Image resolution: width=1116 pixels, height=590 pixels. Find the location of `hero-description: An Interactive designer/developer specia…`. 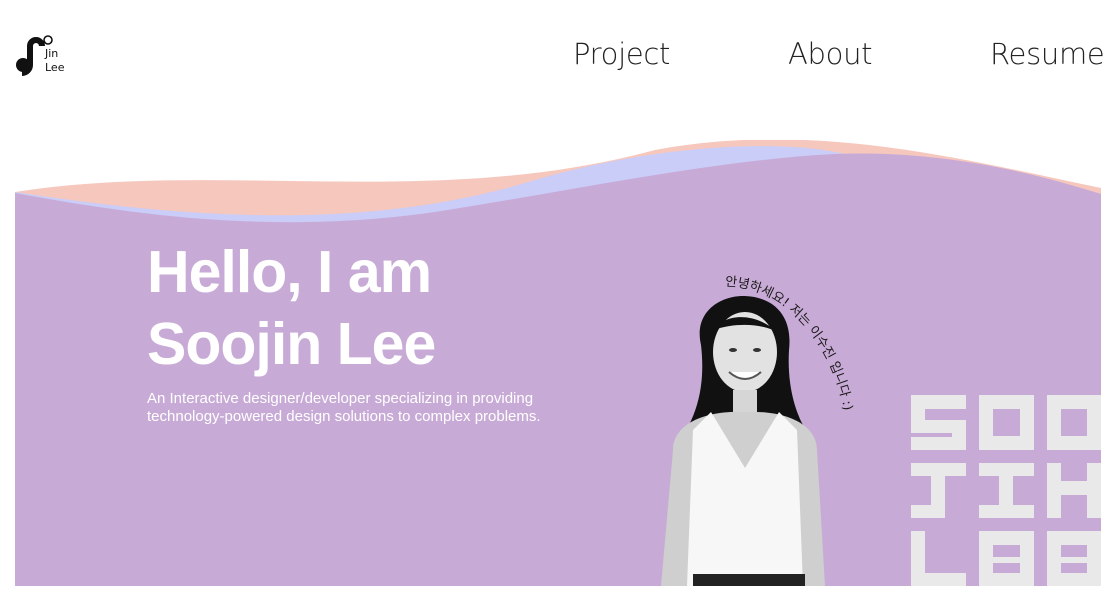

hero-description: An Interactive designer/developer specia… is located at coordinates (344, 407).